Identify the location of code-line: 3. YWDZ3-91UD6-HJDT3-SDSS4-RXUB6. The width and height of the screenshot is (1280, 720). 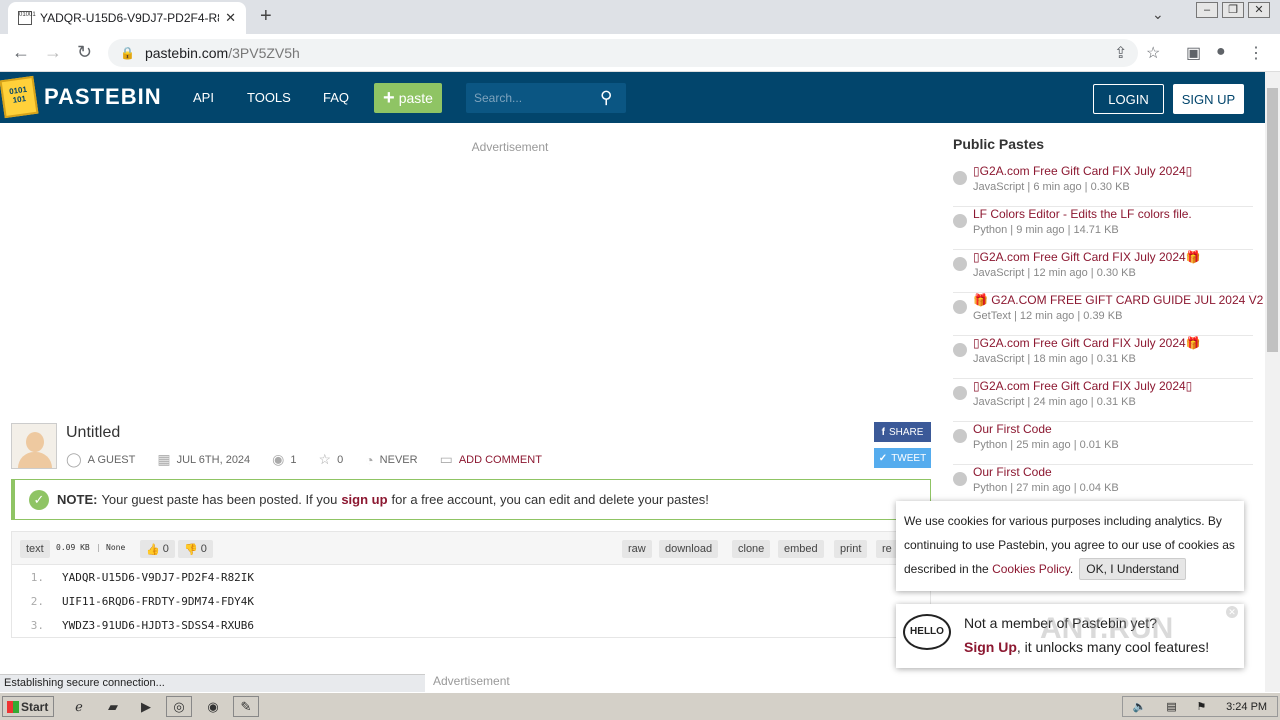
(472, 625).